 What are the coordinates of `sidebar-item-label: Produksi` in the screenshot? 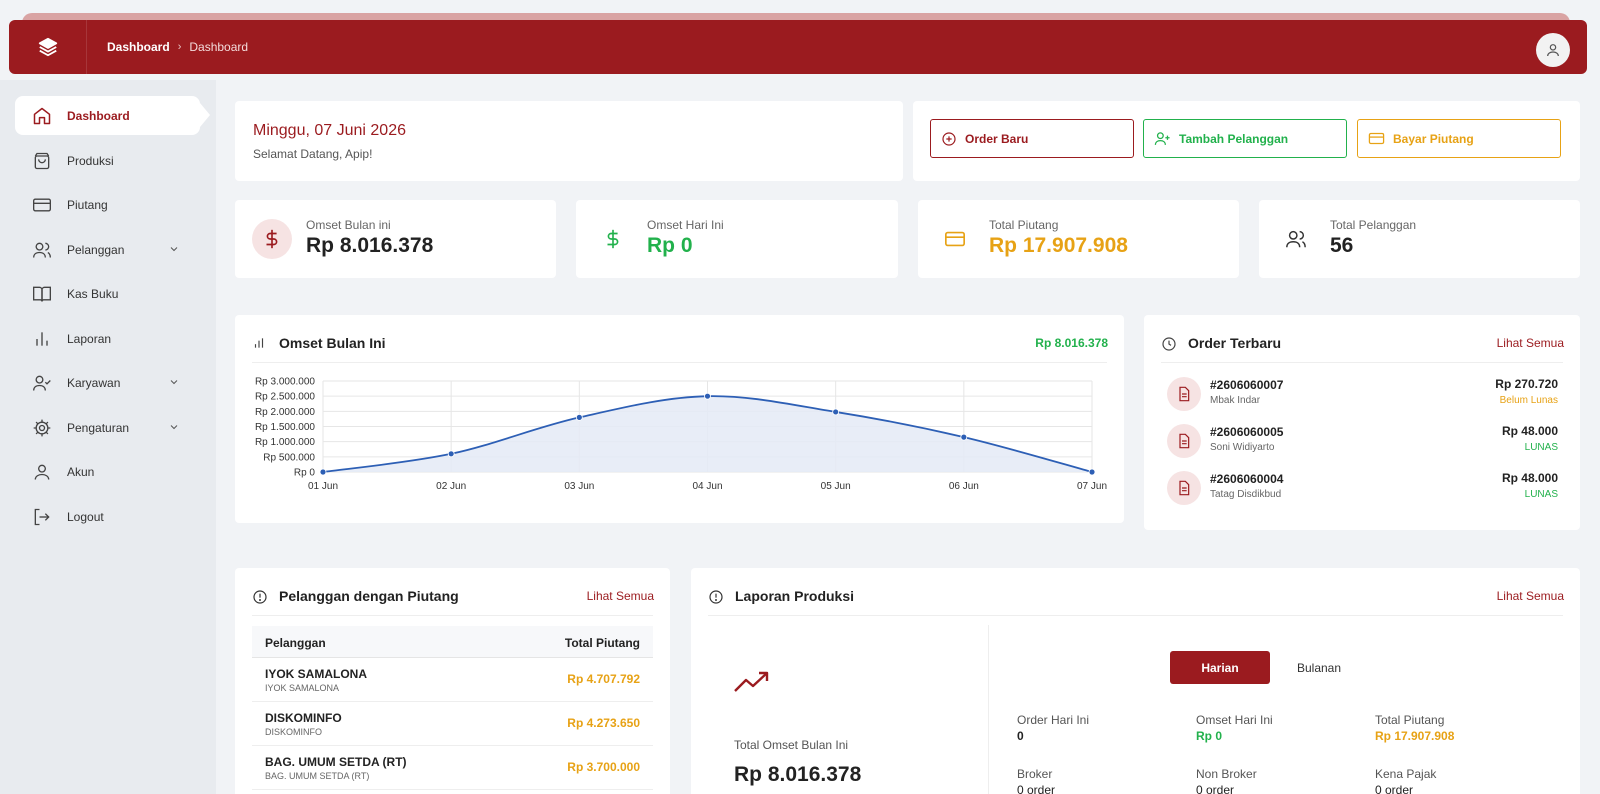 It's located at (90, 160).